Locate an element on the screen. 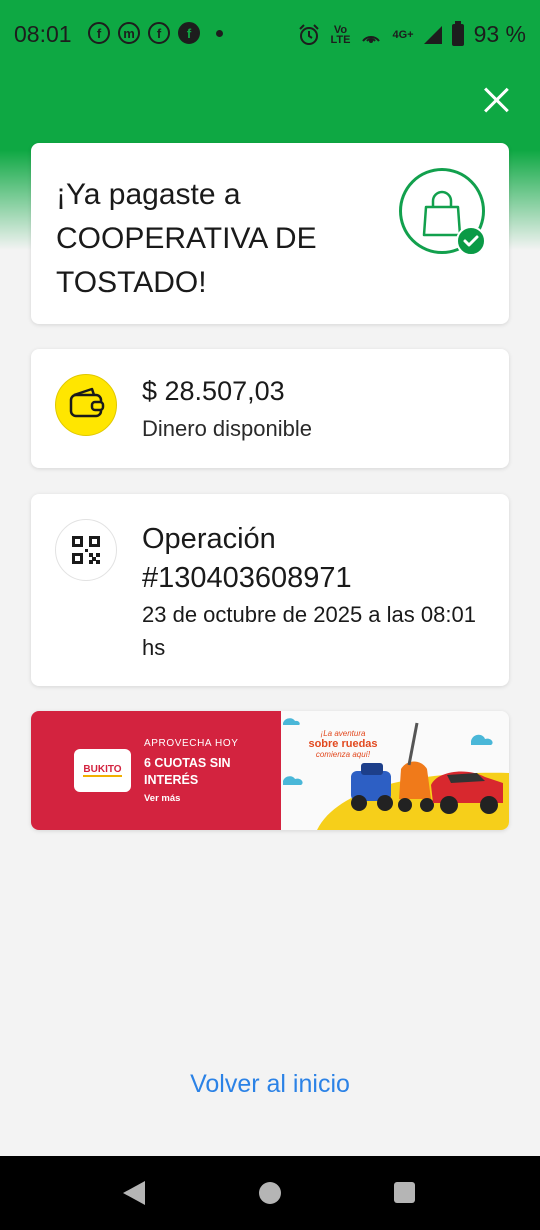 This screenshot has height=1230, width=540. promo-headline-main: sobre ruedas is located at coordinates (343, 744).